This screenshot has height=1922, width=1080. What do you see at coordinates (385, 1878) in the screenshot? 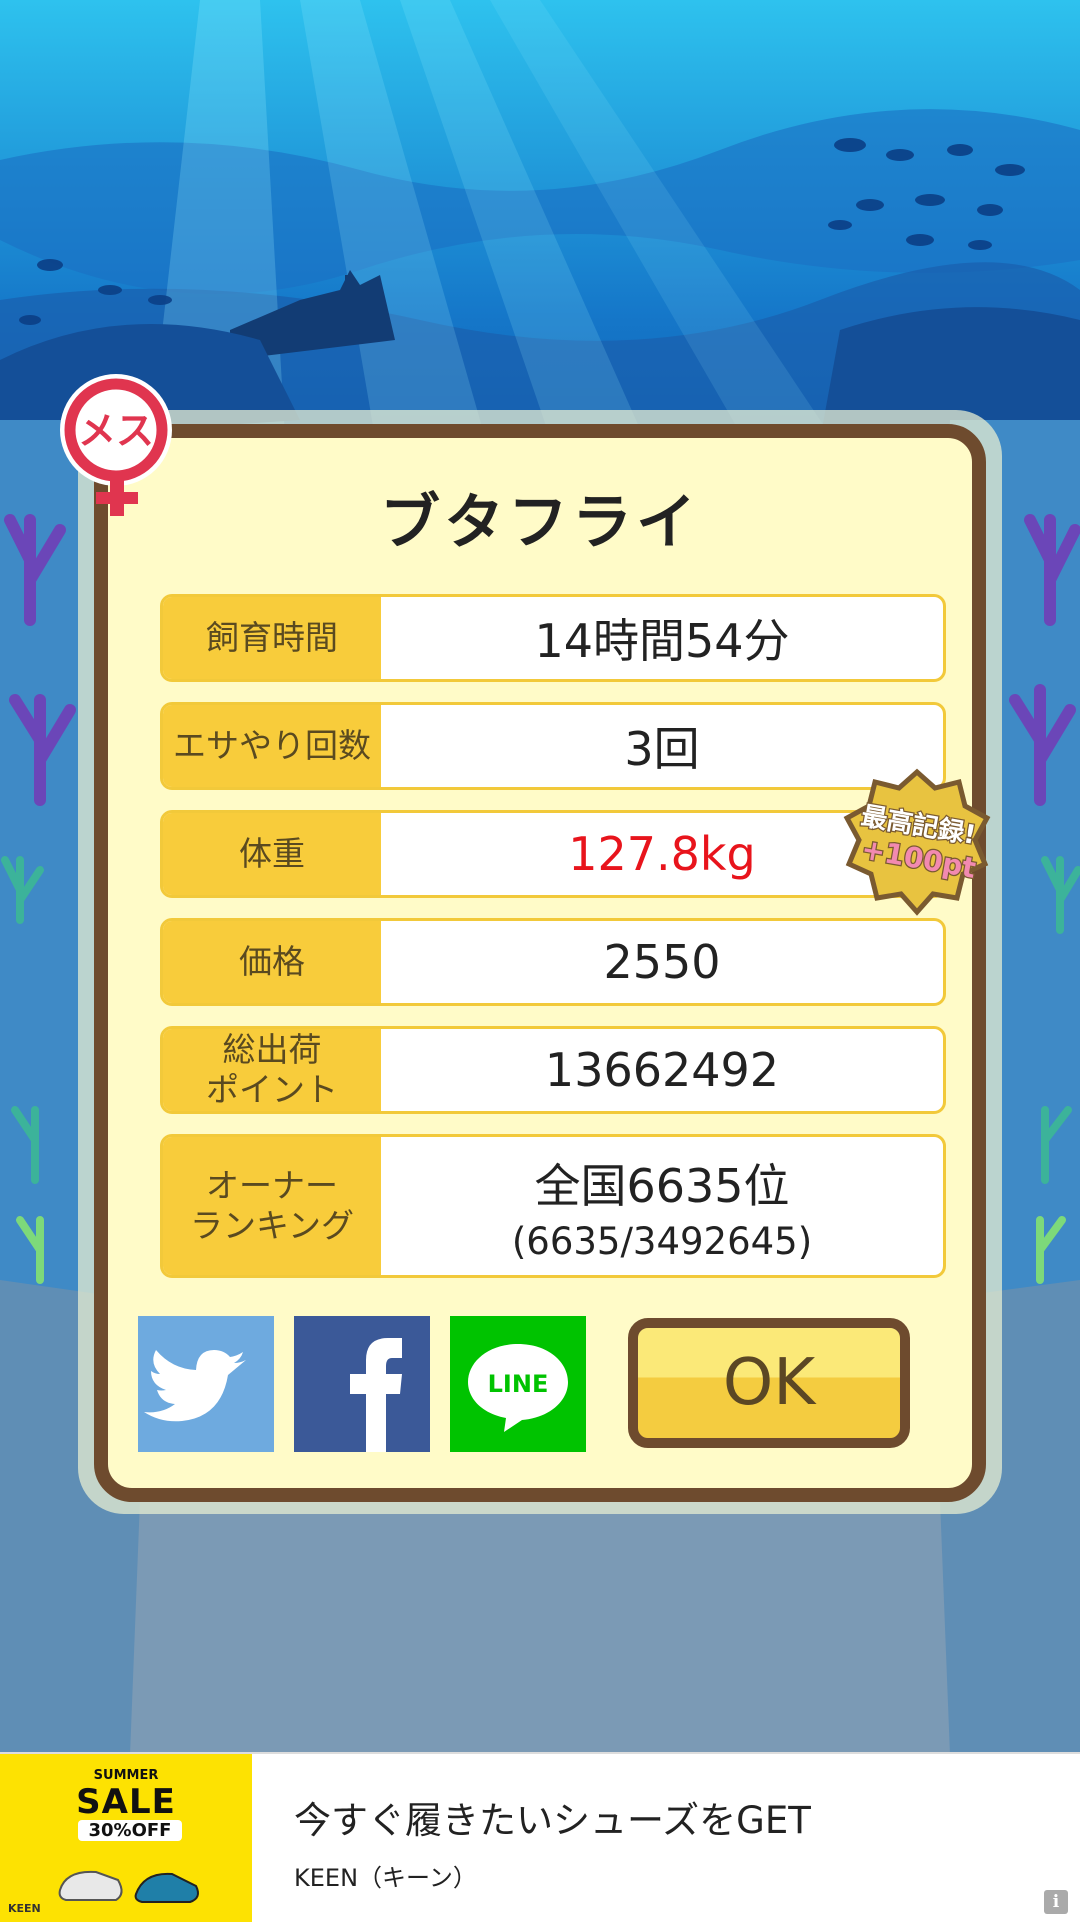
I see `ad-advertiser: KEEN（キーン）` at bounding box center [385, 1878].